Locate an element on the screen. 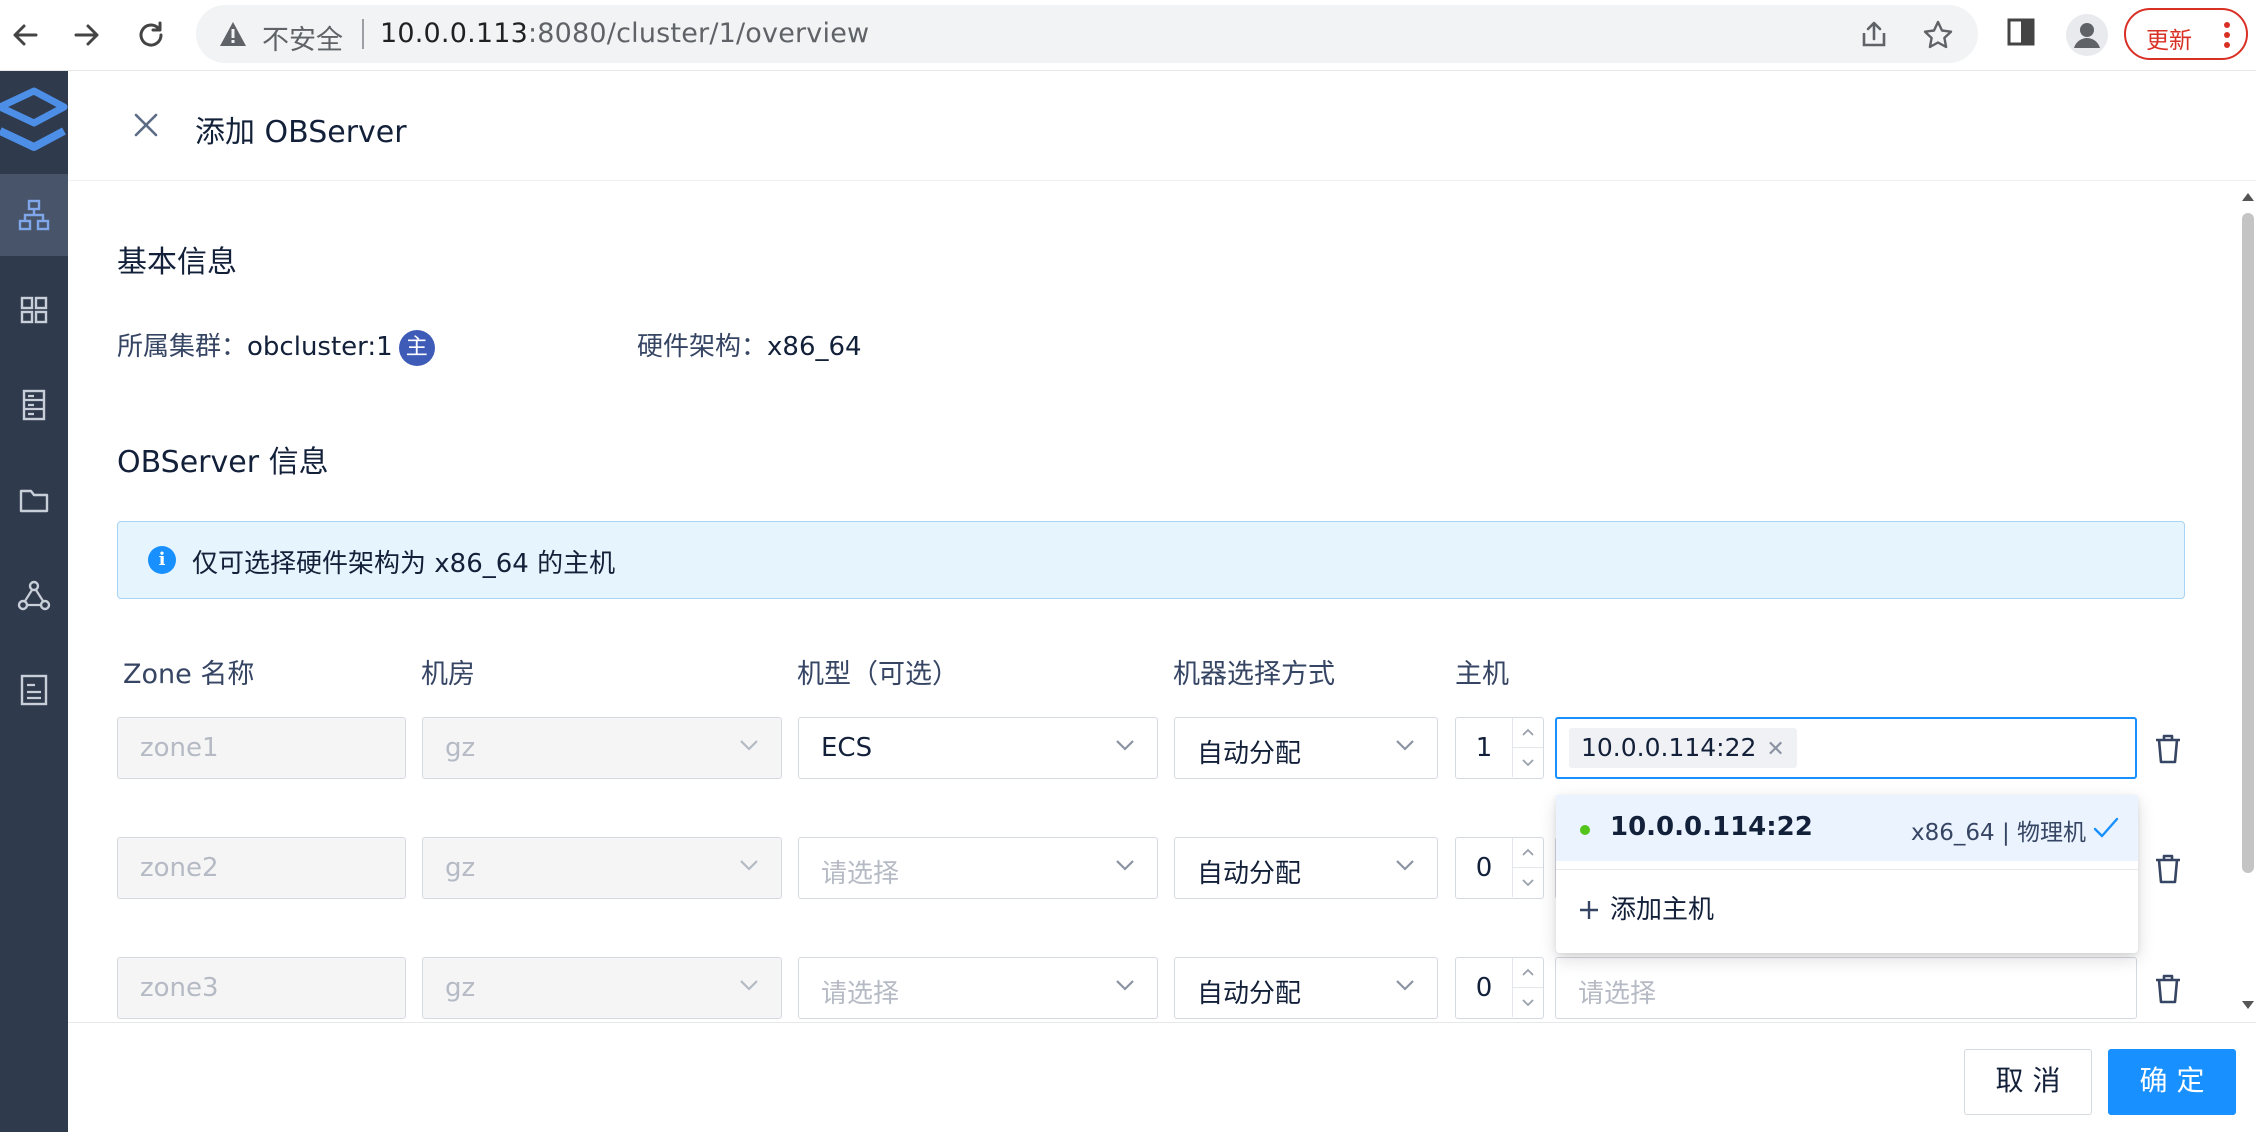 The image size is (2256, 1133). scrollbar is located at coordinates (2246, 601).